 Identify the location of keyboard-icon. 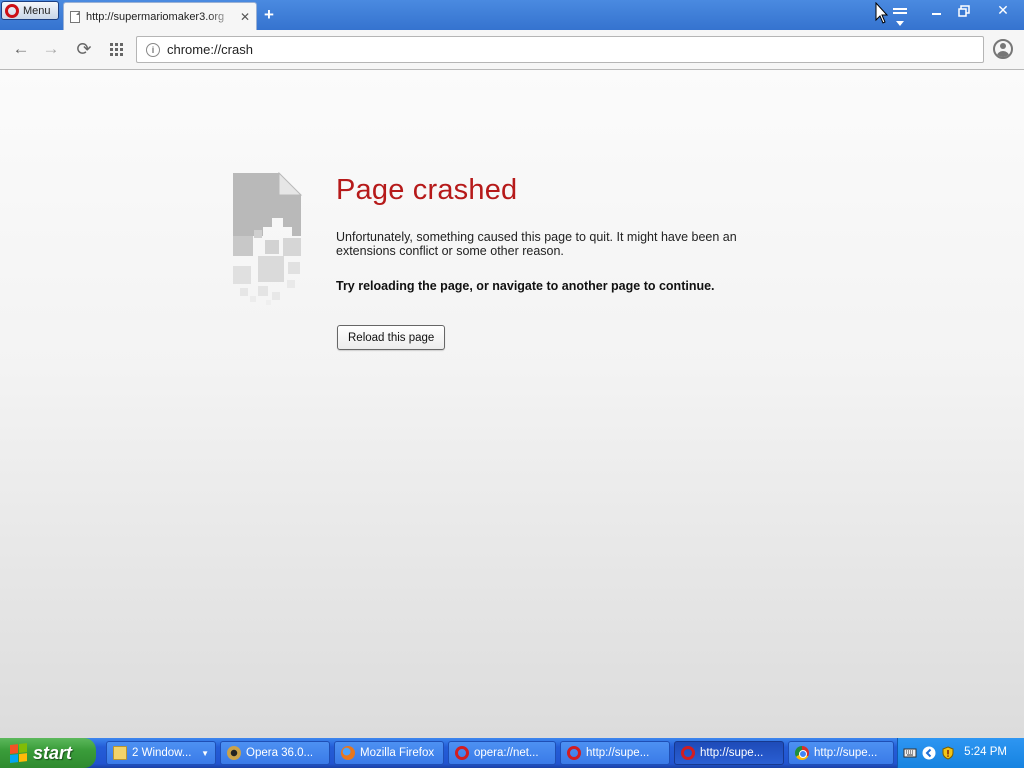
(910, 753).